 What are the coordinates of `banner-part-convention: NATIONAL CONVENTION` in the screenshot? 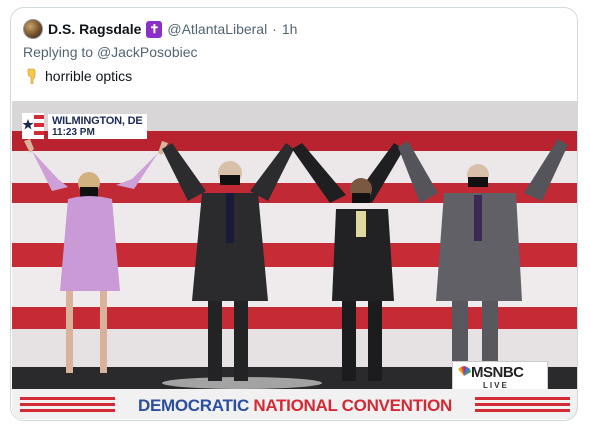 It's located at (353, 405).